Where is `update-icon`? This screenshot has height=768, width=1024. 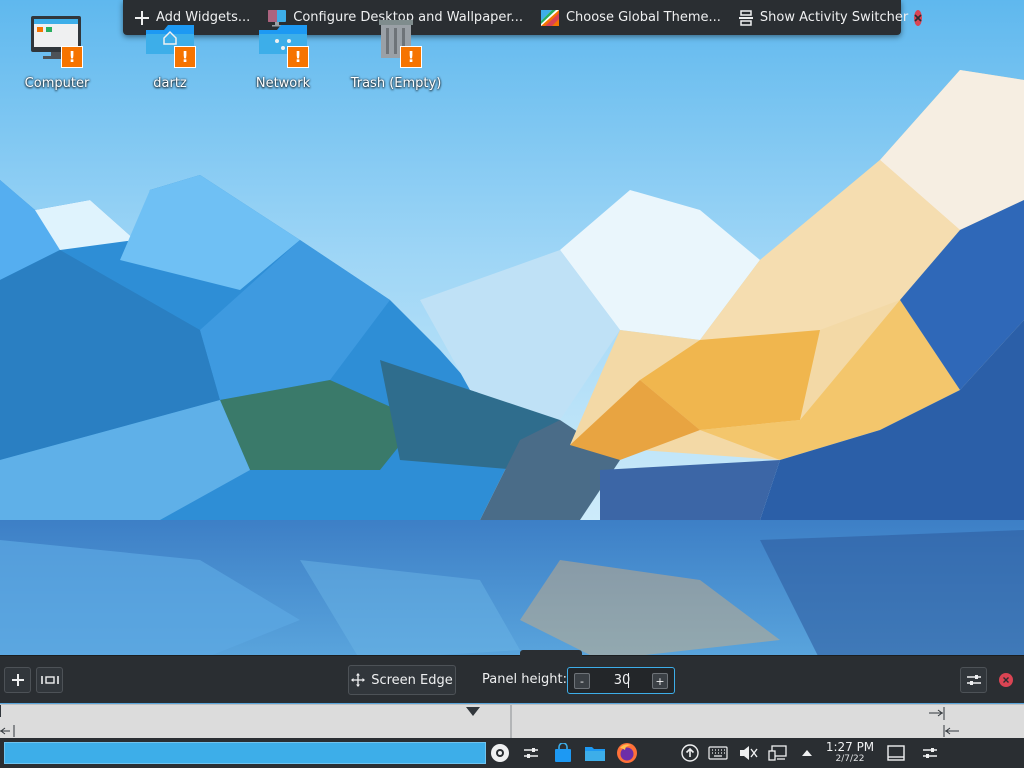 update-icon is located at coordinates (690, 753).